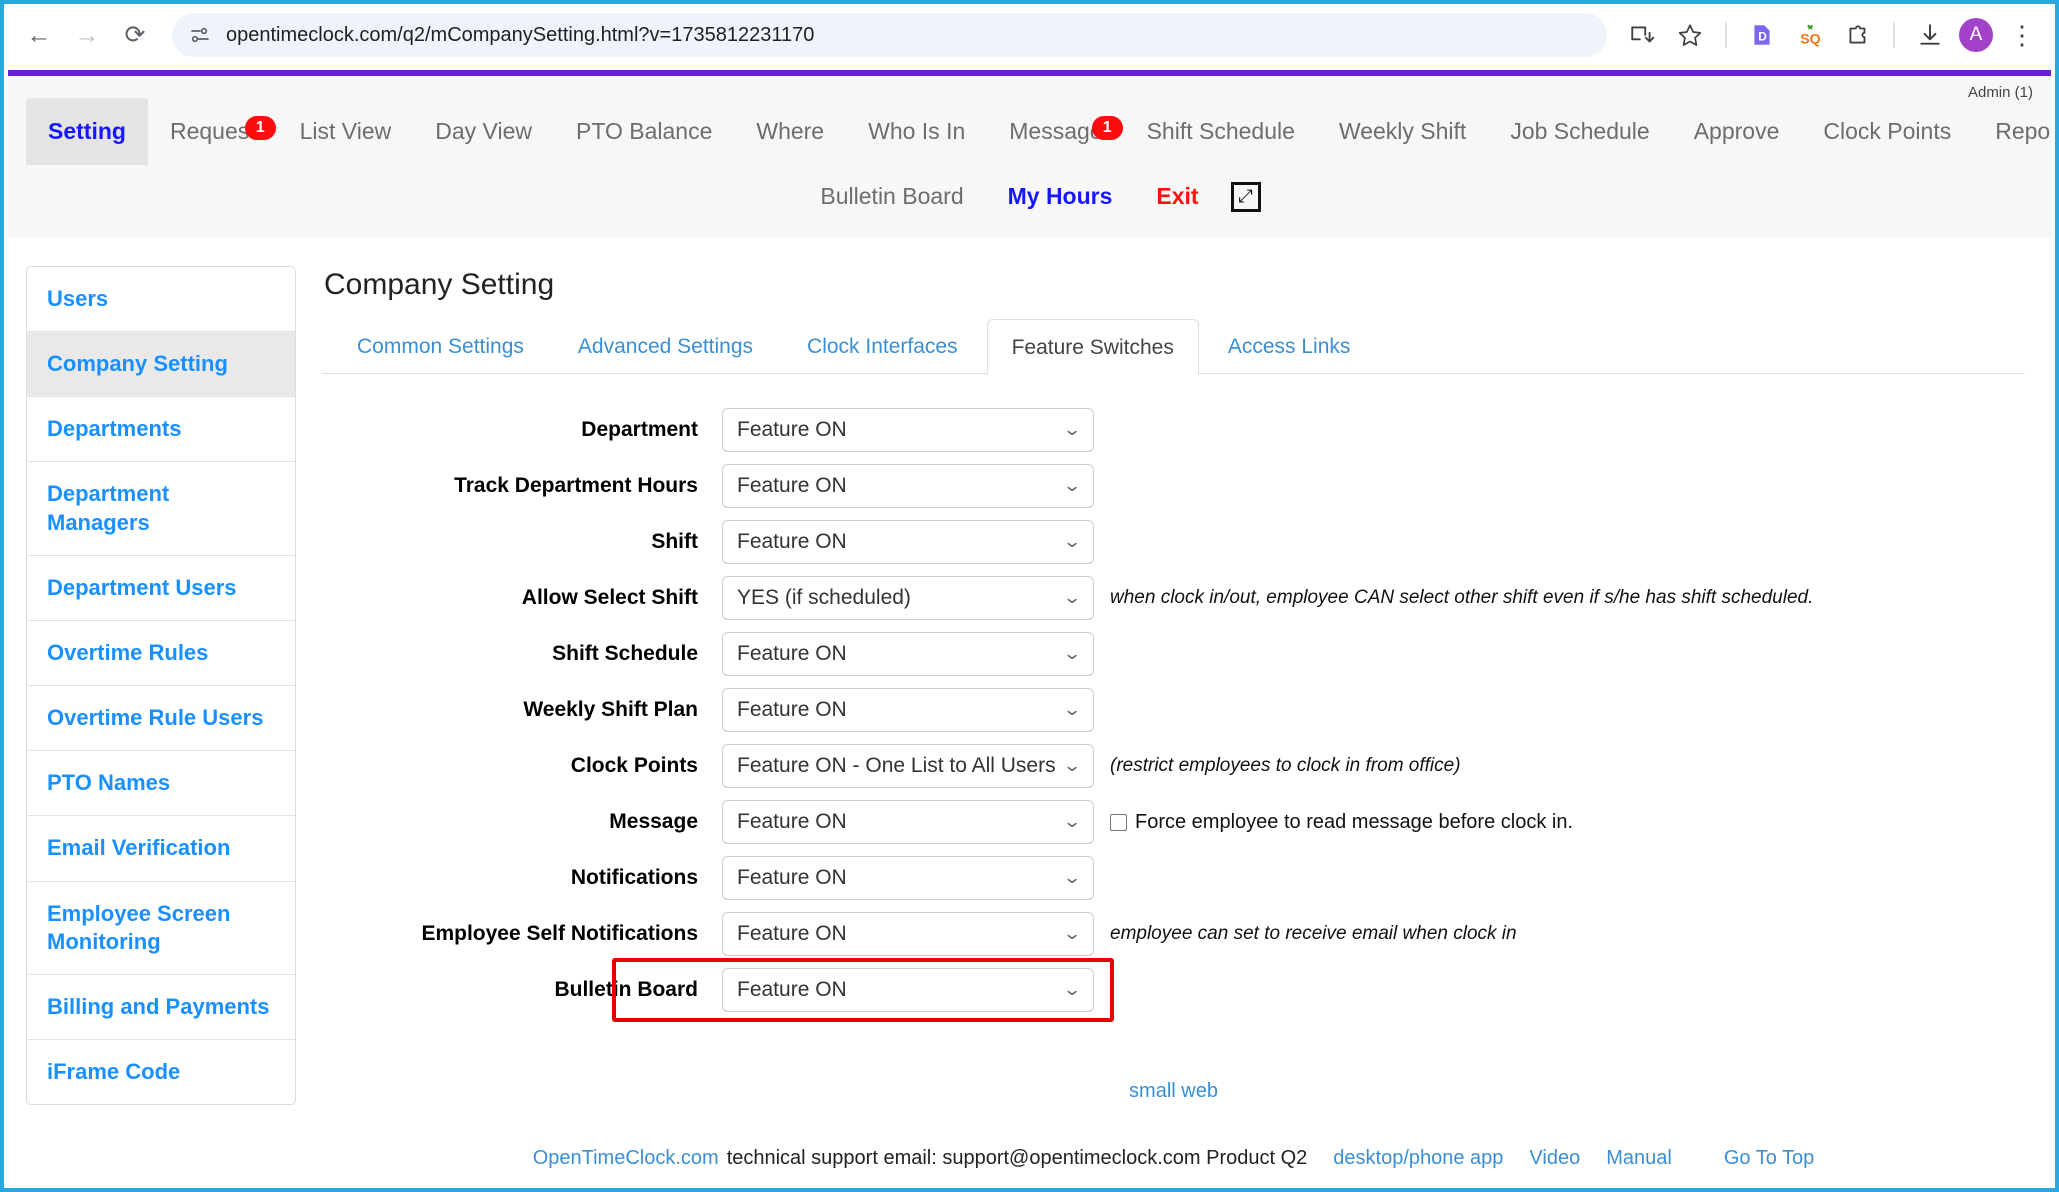  What do you see at coordinates (161, 509) in the screenshot?
I see `sidebar-item-department-managers: Department Managers` at bounding box center [161, 509].